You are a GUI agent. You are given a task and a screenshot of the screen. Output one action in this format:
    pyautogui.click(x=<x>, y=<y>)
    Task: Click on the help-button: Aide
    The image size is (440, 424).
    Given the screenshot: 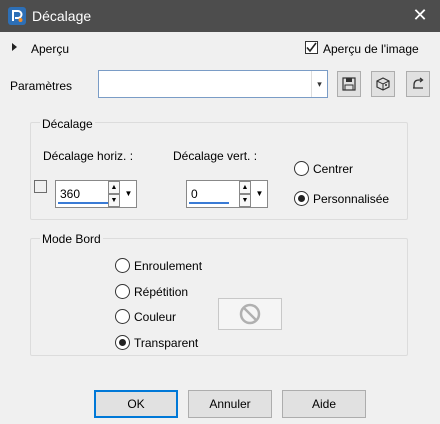 What is the action you would take?
    pyautogui.click(x=324, y=404)
    